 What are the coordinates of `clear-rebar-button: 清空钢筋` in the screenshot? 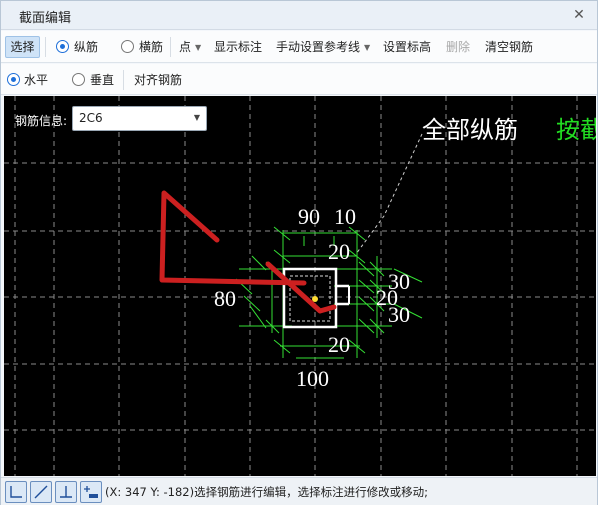 It's located at (509, 47).